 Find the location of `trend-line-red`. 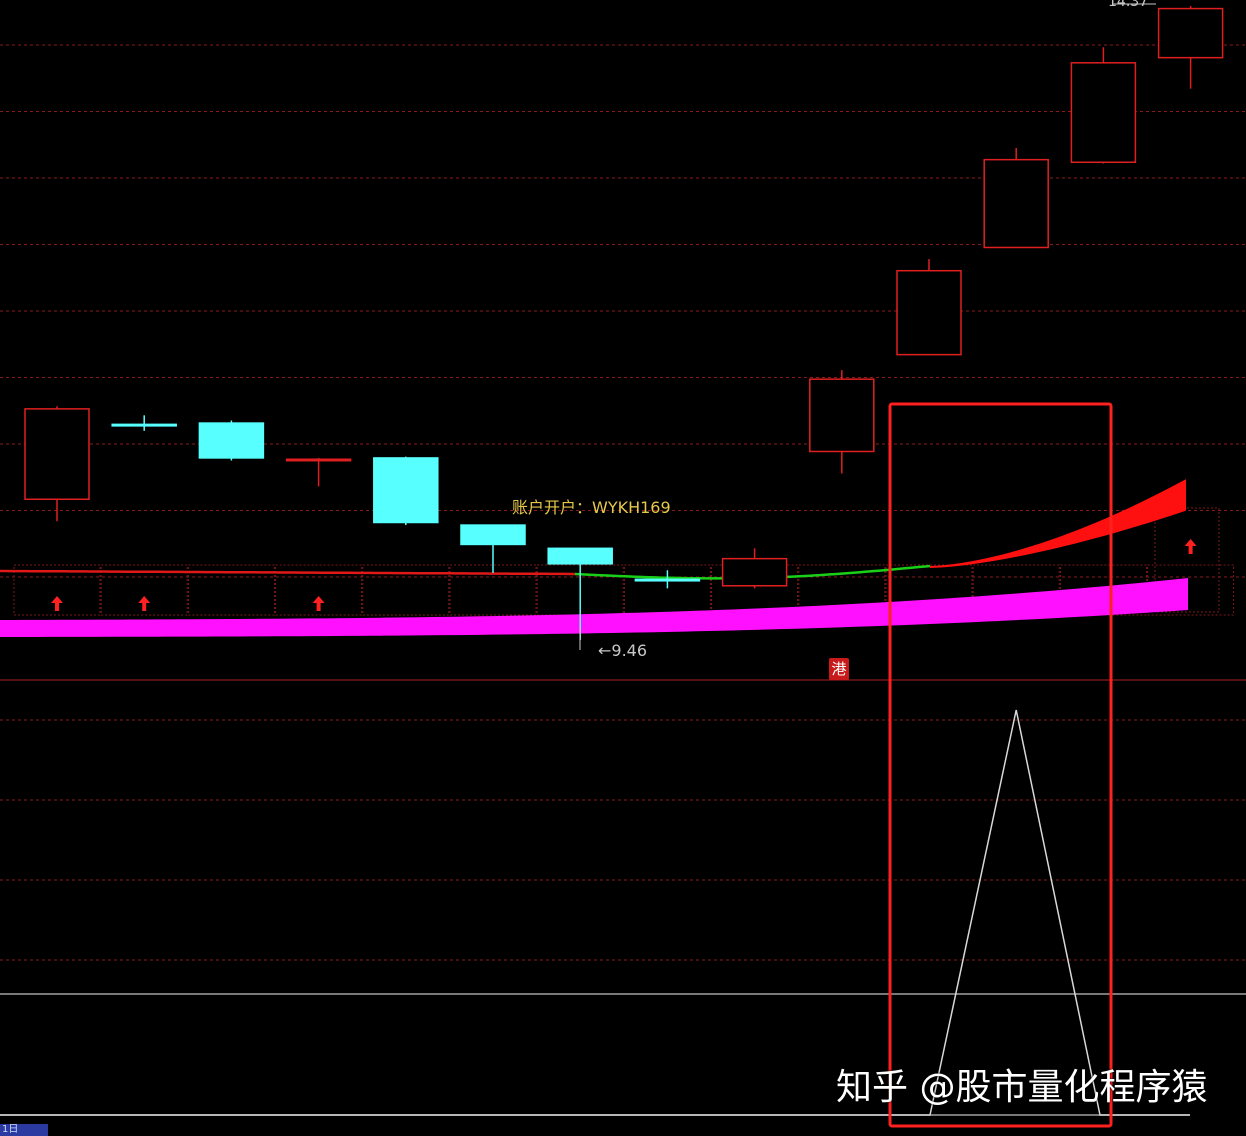

trend-line-red is located at coordinates (287, 572).